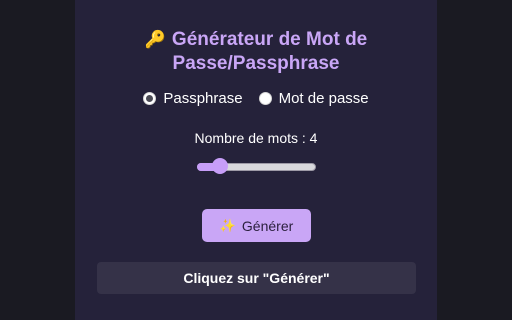  I want to click on radio-mot-de-passe-indicator, so click(265, 98).